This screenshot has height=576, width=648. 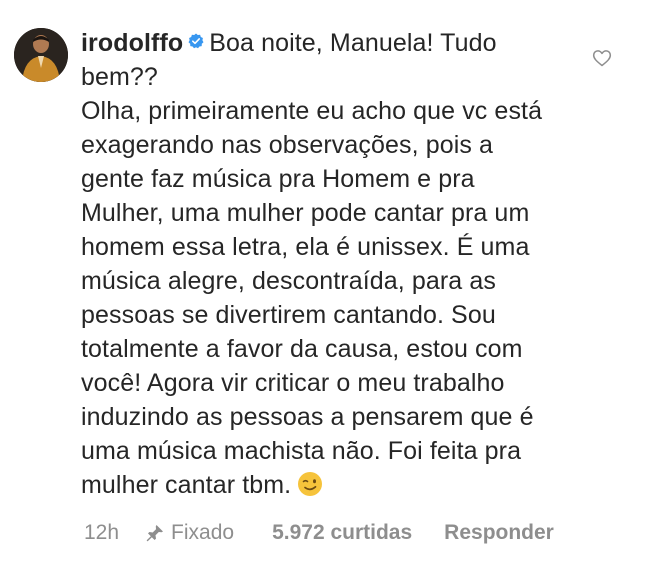 What do you see at coordinates (41, 55) in the screenshot?
I see `avatar` at bounding box center [41, 55].